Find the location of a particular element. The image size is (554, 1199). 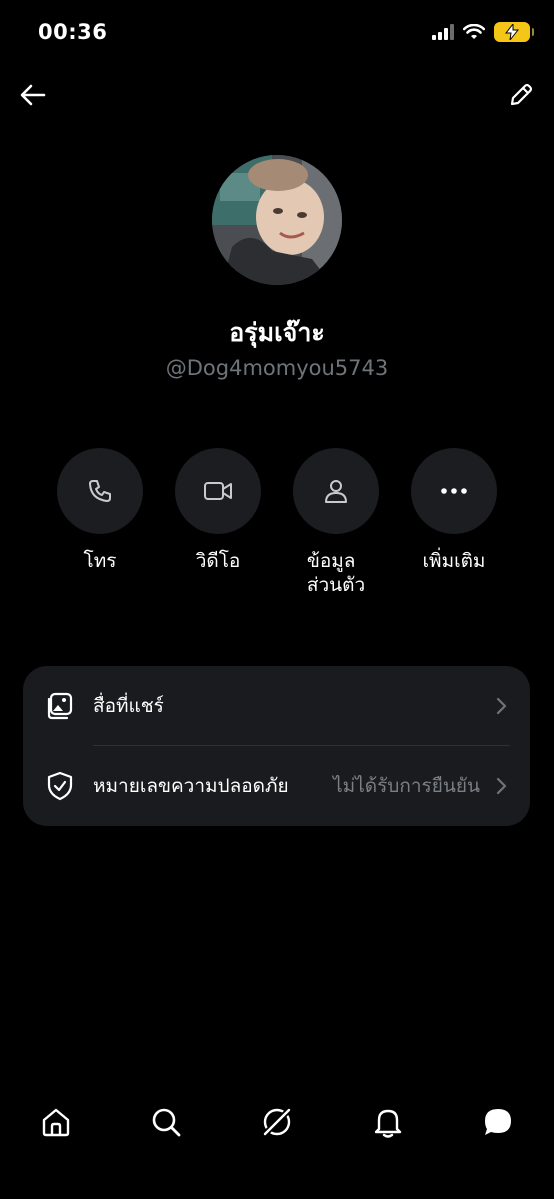

phone-icon is located at coordinates (100, 491).